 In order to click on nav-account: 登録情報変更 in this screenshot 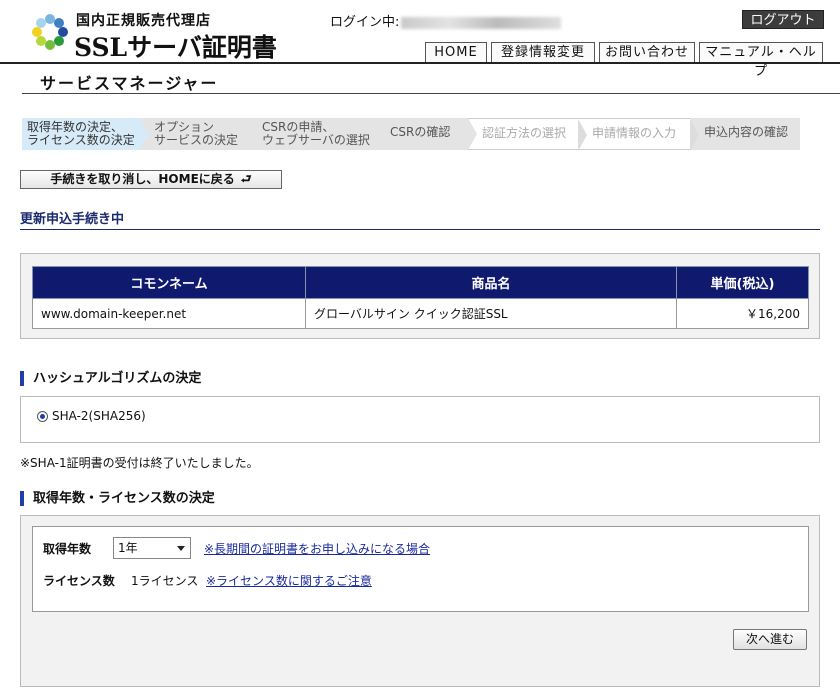, I will do `click(543, 52)`.